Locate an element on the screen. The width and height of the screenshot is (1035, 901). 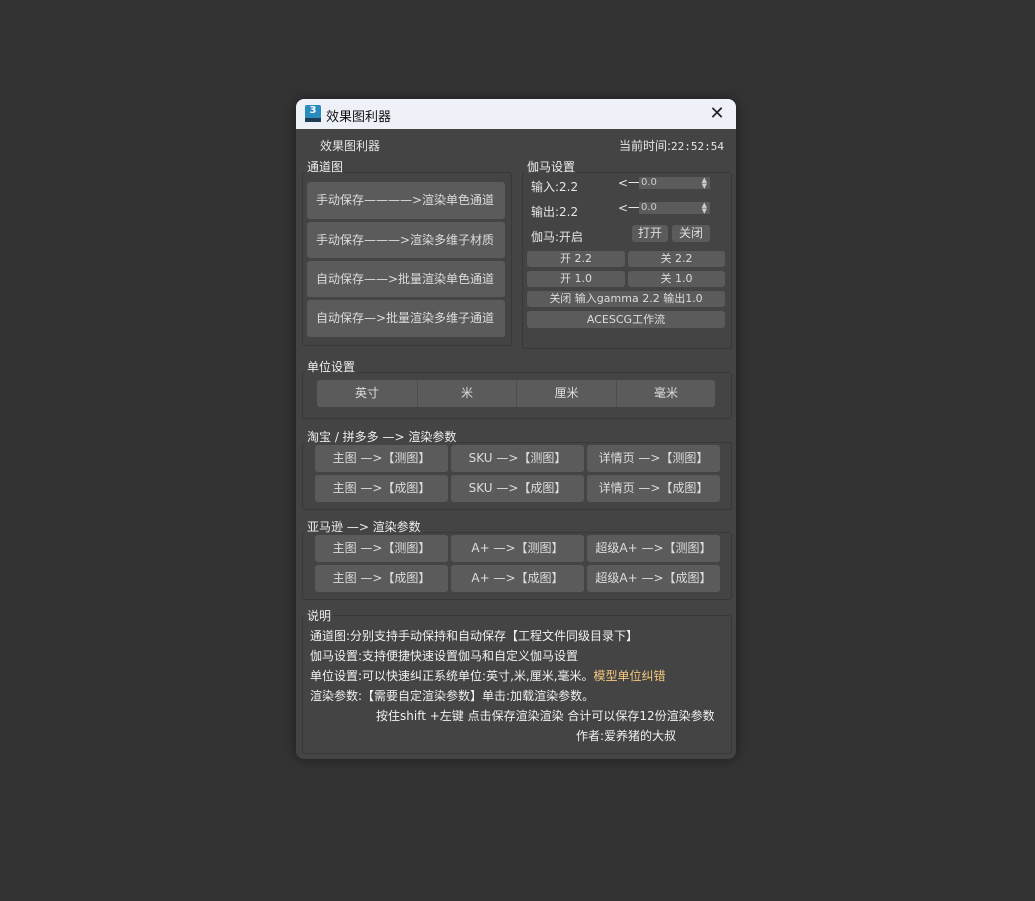
gamma-status: 伽马:开启 is located at coordinates (557, 237).